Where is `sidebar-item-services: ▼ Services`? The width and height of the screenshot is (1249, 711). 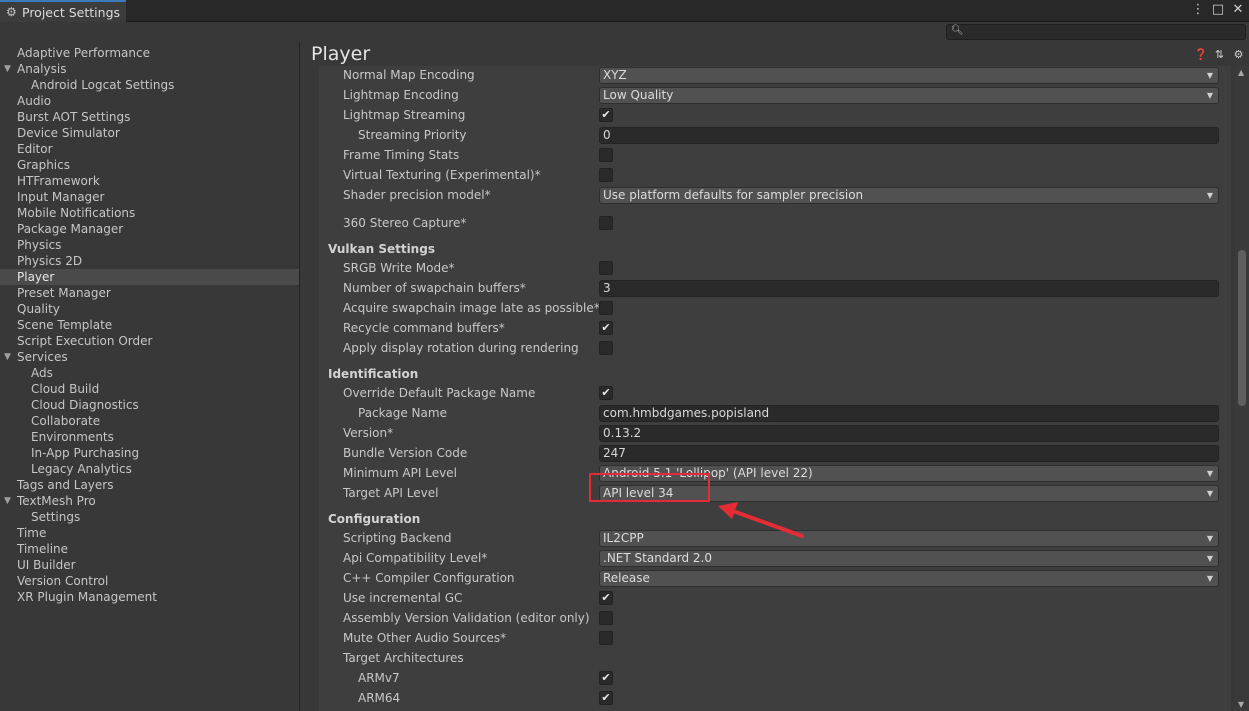
sidebar-item-services: ▼ Services is located at coordinates (149, 357).